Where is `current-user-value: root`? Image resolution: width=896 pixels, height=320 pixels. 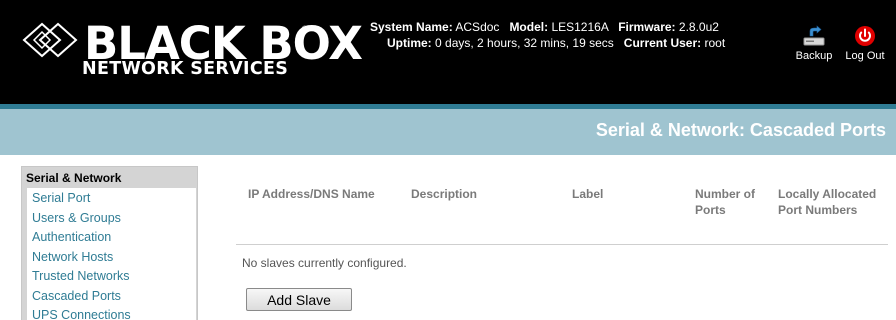 current-user-value: root is located at coordinates (715, 43).